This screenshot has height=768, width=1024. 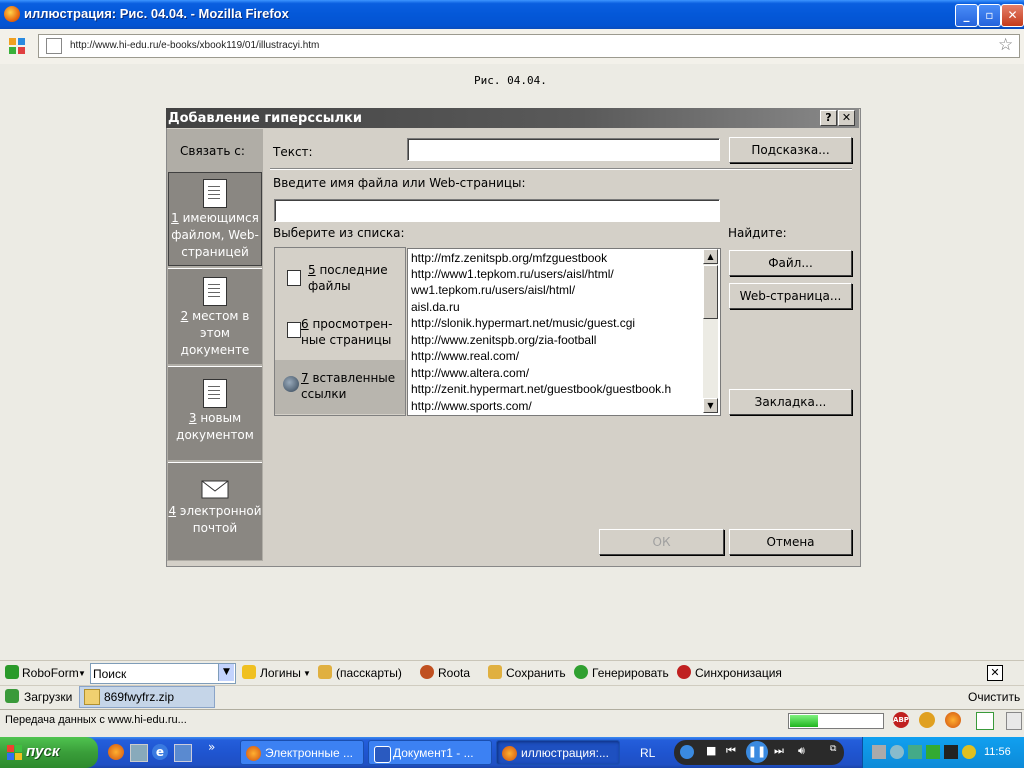 What do you see at coordinates (512, 274) in the screenshot?
I see `list-item: http://www1.tepkom.ru/users/aisl/html/` at bounding box center [512, 274].